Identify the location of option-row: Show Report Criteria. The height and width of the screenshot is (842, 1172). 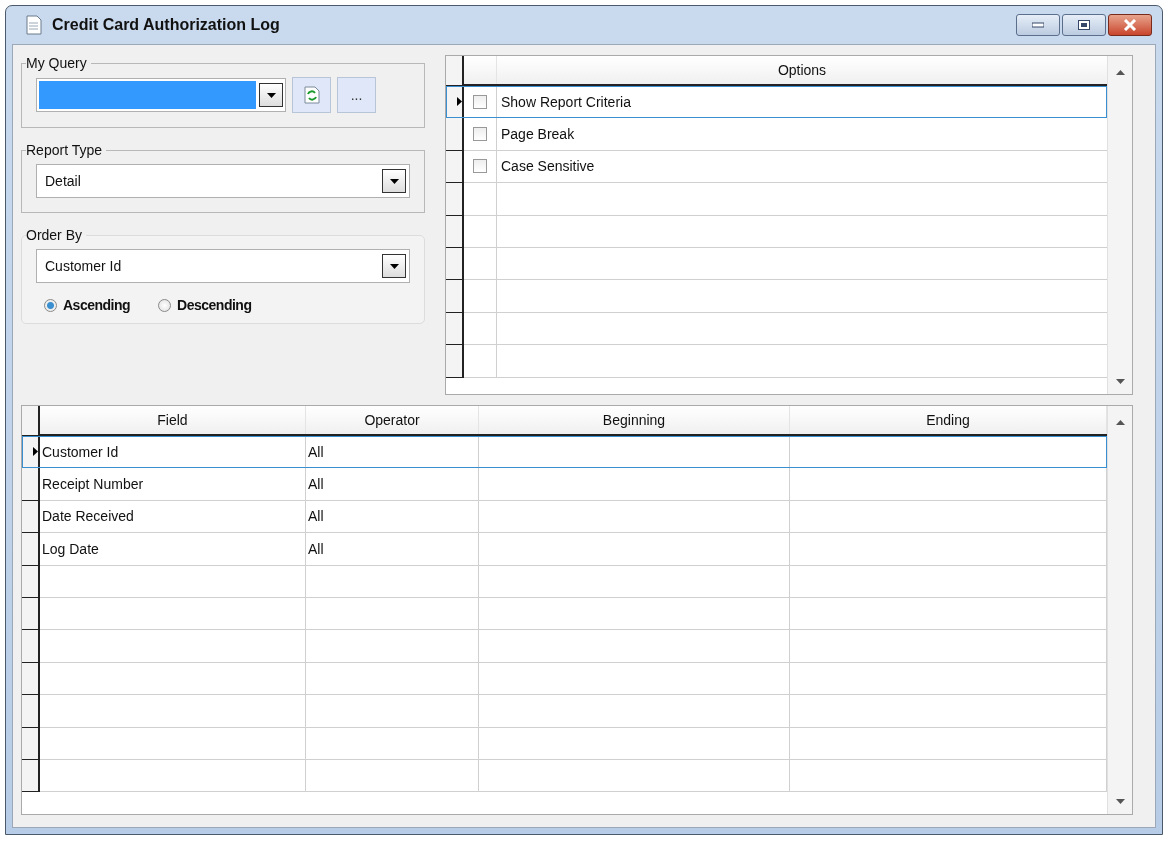
(776, 102).